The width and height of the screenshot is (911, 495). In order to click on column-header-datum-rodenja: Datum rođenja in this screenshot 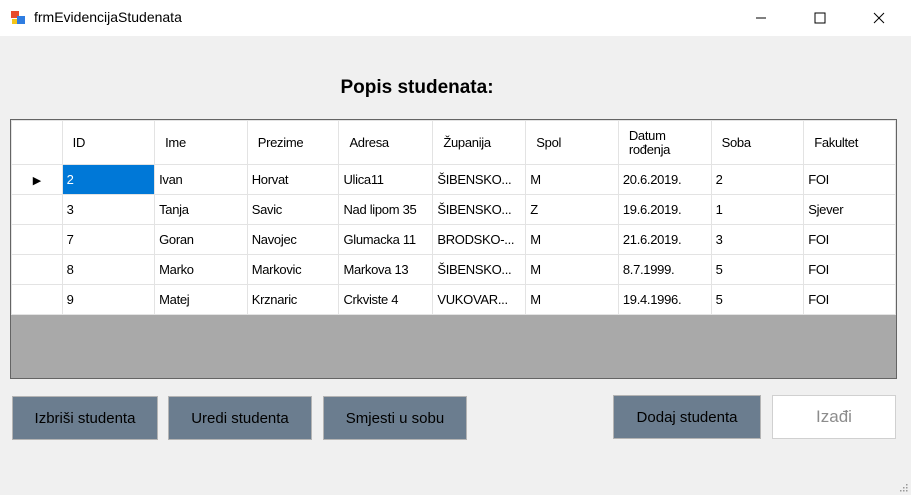, I will do `click(664, 142)`.